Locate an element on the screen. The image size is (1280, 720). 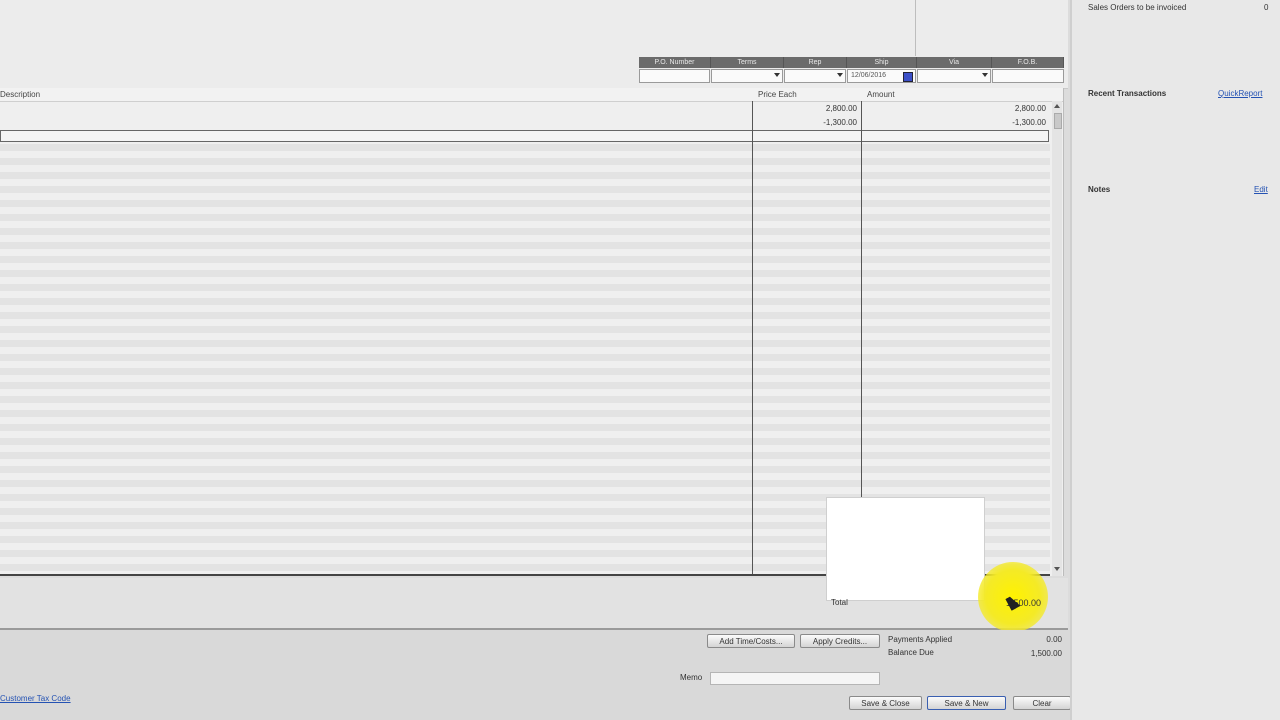
row2-price-each: -1,300.00 is located at coordinates (827, 122).